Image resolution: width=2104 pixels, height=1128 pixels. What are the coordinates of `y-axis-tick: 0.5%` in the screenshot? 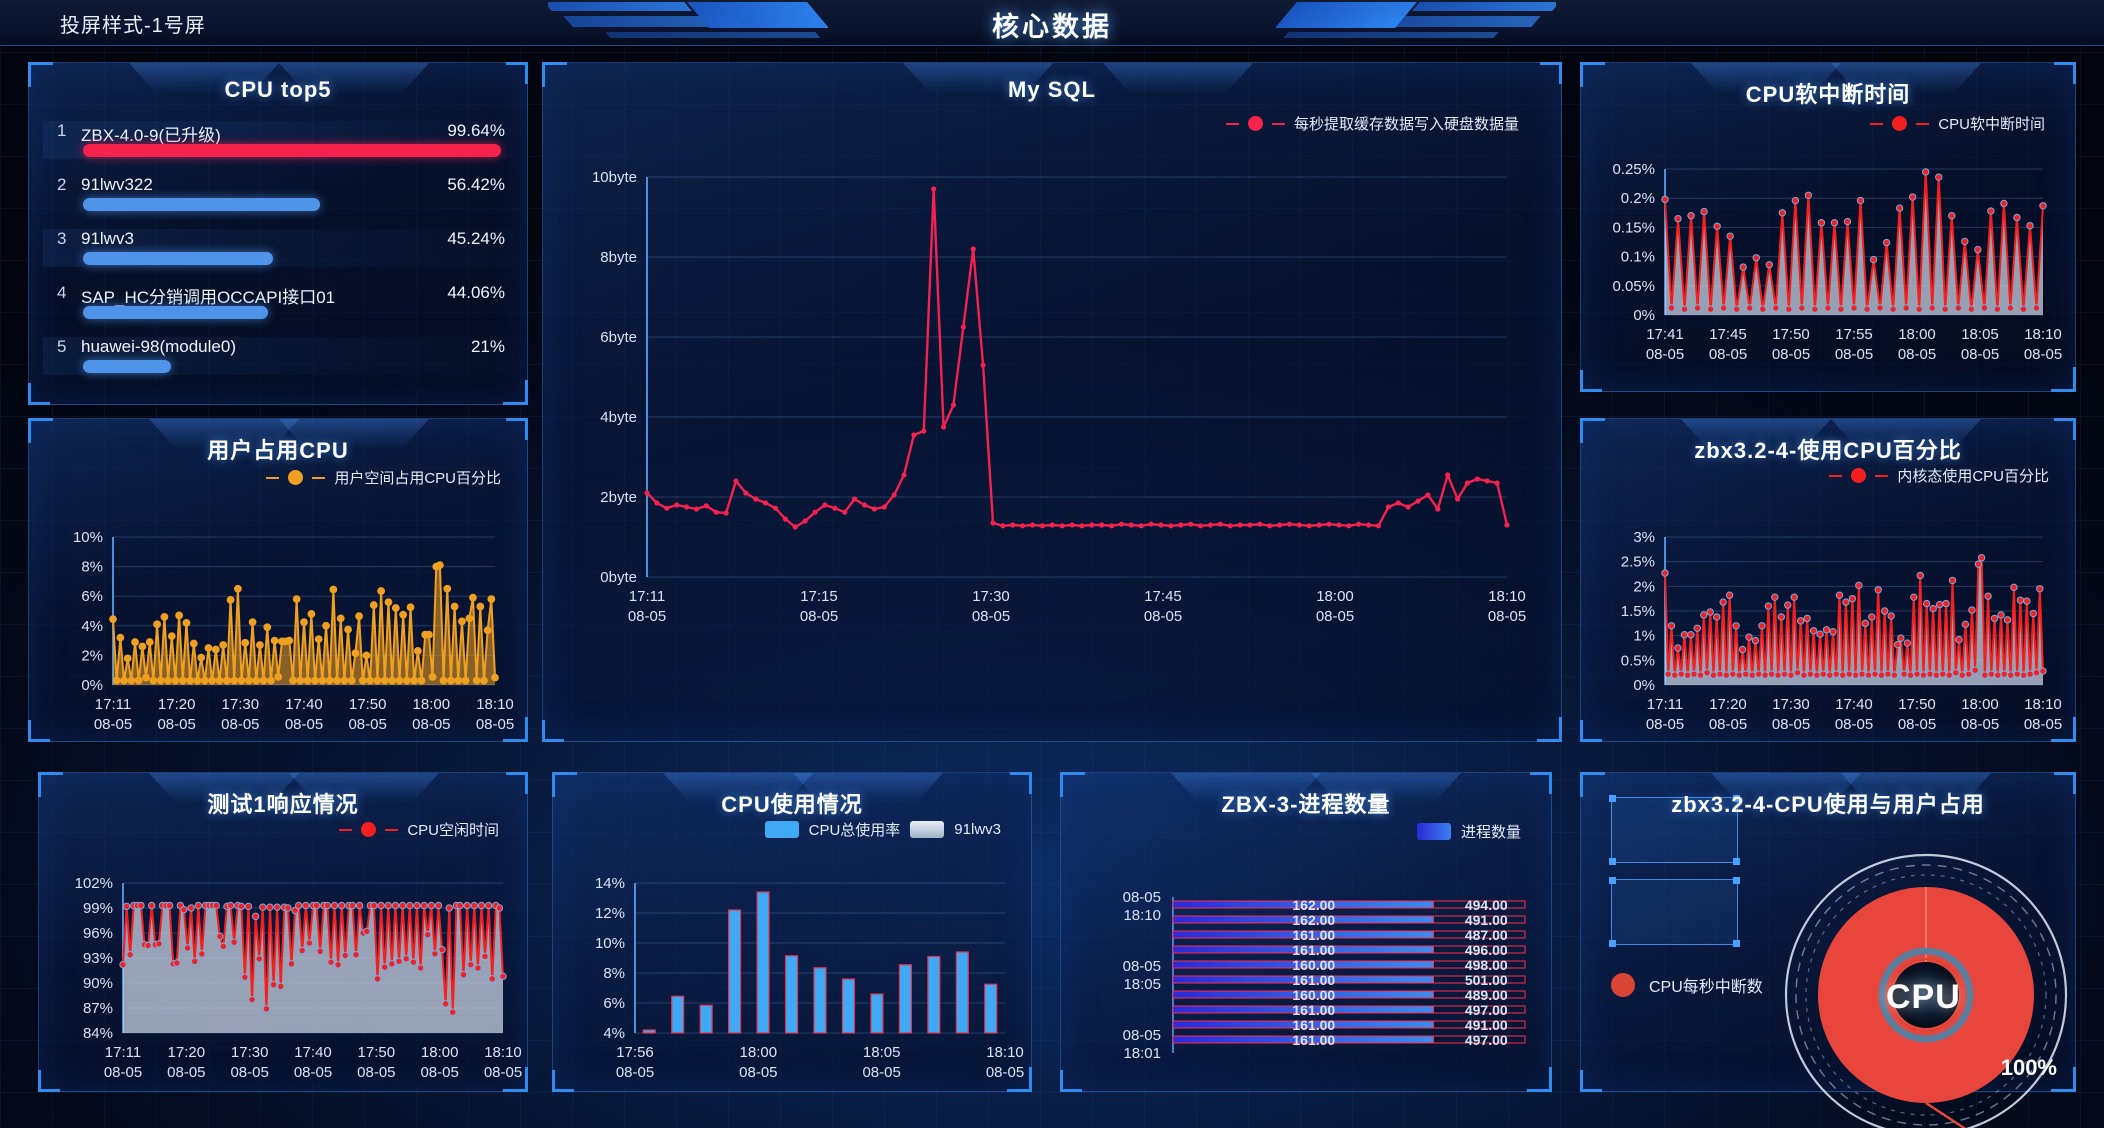 It's located at (1638, 660).